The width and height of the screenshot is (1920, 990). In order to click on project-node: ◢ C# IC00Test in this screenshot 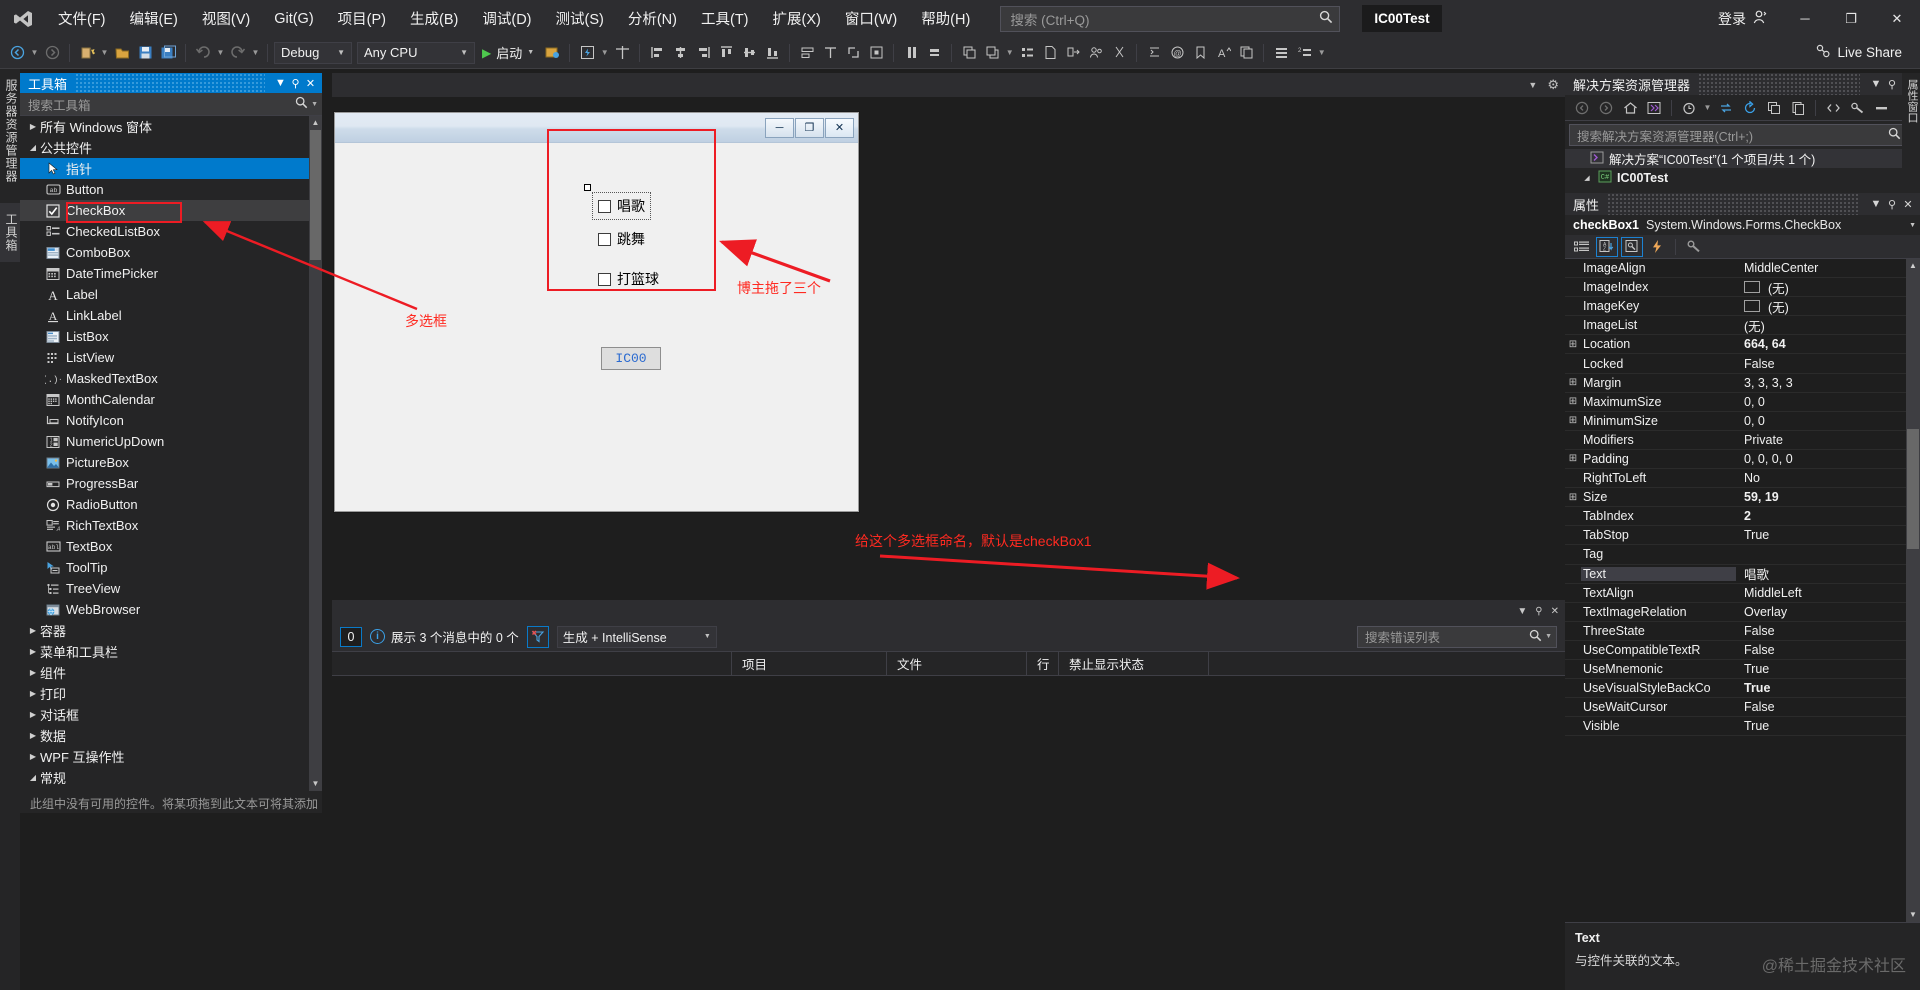, I will do `click(1742, 177)`.